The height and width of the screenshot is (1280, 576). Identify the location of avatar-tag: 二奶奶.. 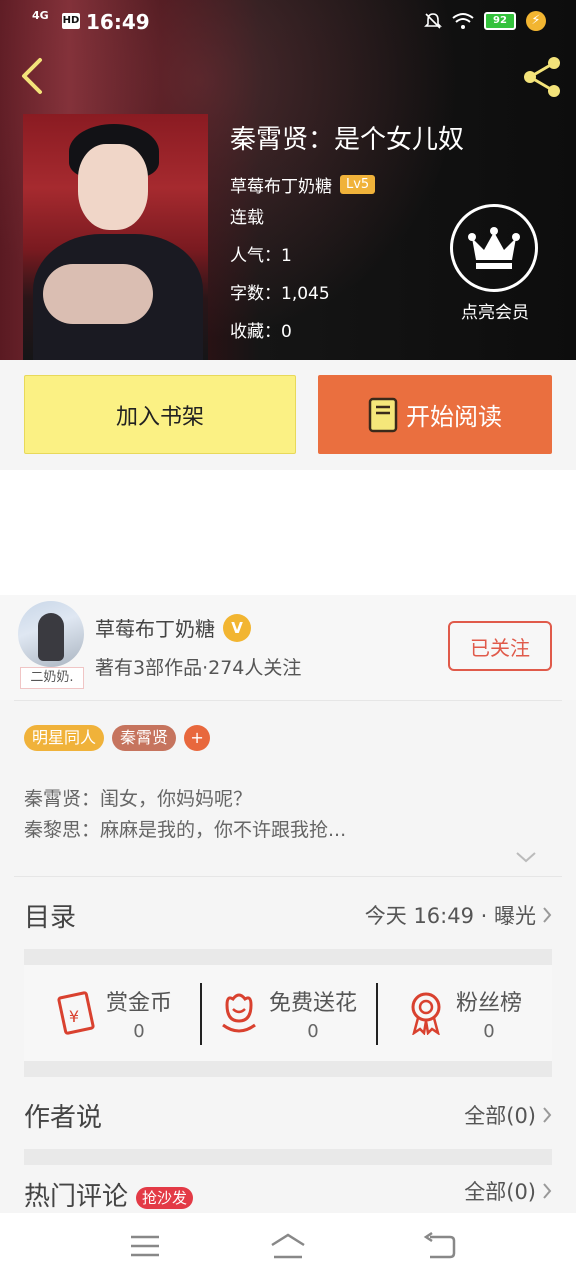
(52, 678).